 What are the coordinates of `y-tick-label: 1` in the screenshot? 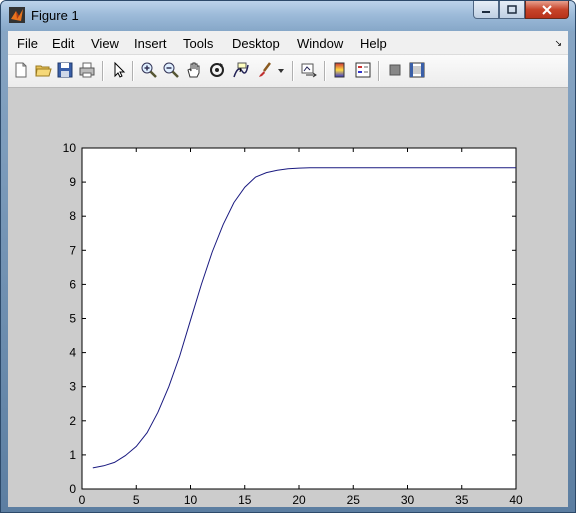 It's located at (72, 455).